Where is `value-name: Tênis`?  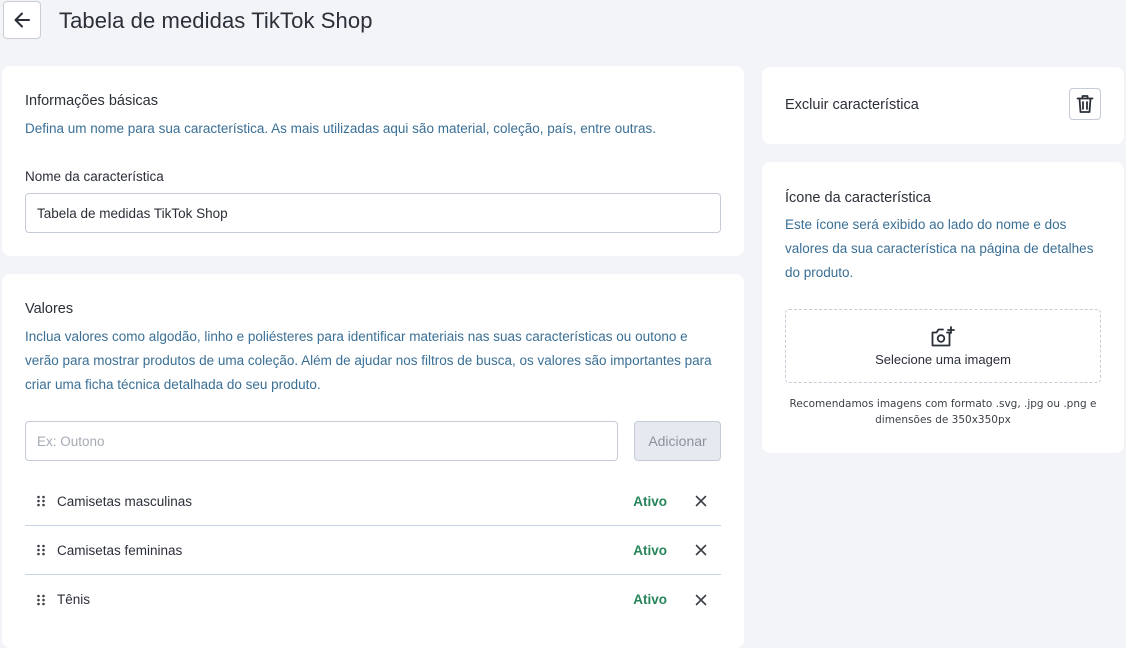 value-name: Tênis is located at coordinates (74, 599).